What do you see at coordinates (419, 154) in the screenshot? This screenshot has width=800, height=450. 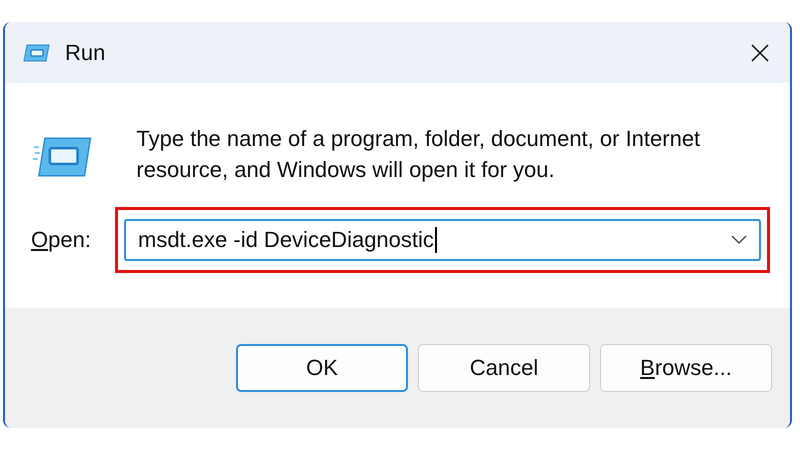 I see `instruction-text: Type the name of a program, folder, document, or Internet resource, and Windows will open it for you.` at bounding box center [419, 154].